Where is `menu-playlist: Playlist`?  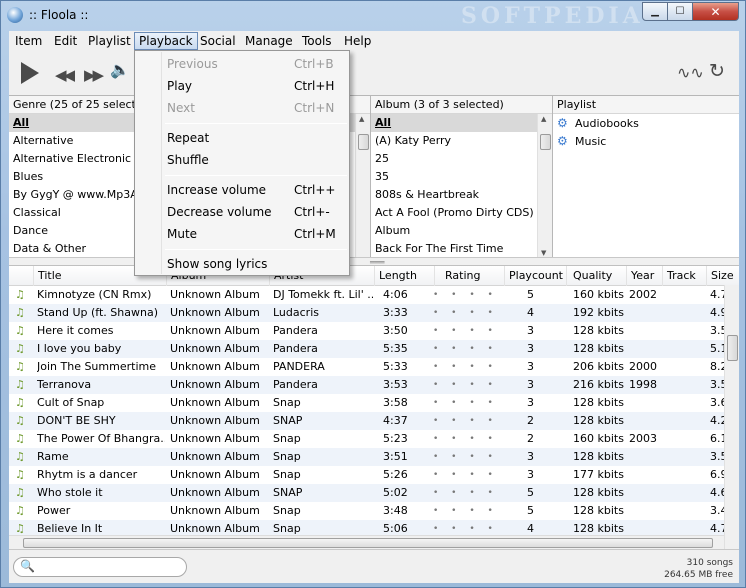 menu-playlist: Playlist is located at coordinates (109, 41).